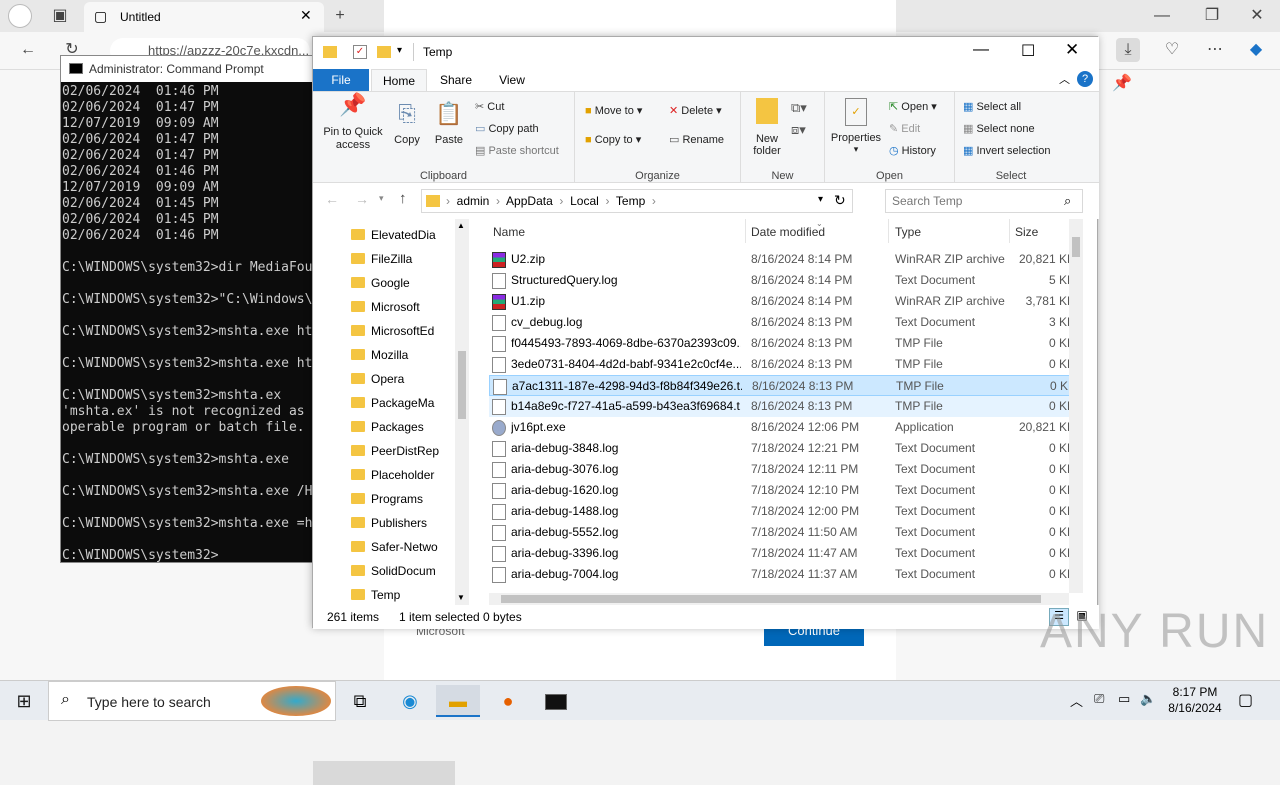  What do you see at coordinates (458, 701) in the screenshot?
I see `file-explorer-icon: ▬` at bounding box center [458, 701].